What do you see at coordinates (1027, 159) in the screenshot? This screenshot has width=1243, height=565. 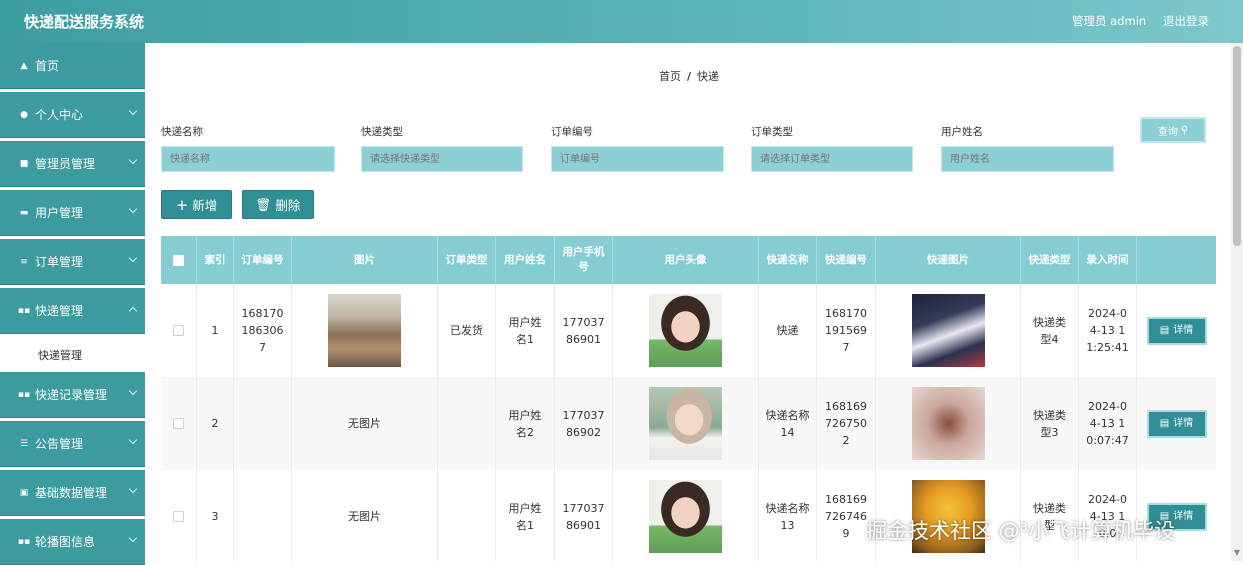 I see `user-name-input` at bounding box center [1027, 159].